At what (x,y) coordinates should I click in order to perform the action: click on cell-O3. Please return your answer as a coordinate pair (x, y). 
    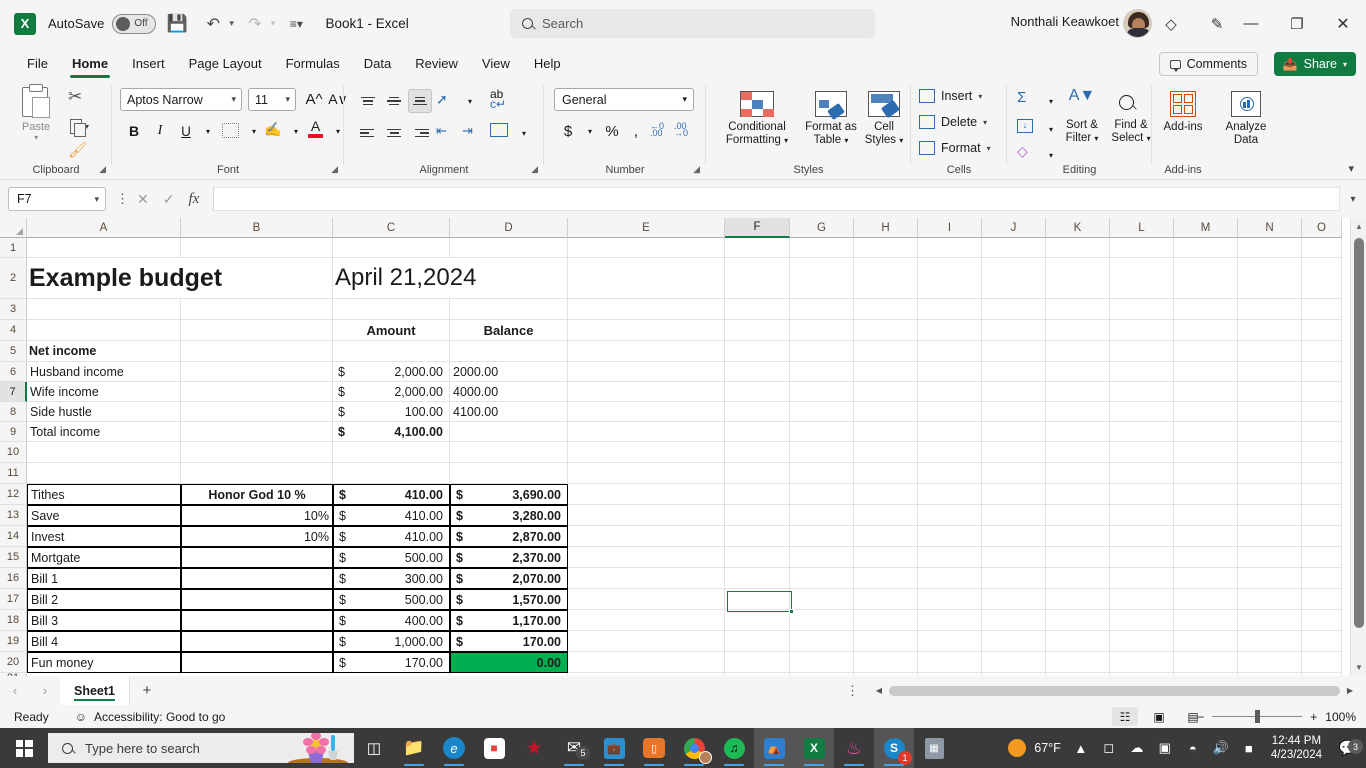
    Looking at the image, I should click on (1322, 309).